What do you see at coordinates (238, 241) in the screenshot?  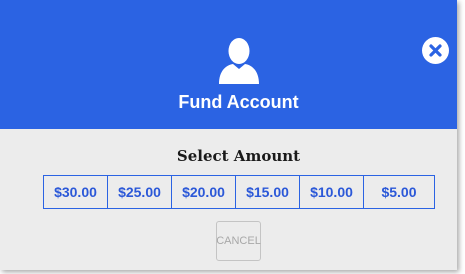 I see `cancel-button: CANCEL` at bounding box center [238, 241].